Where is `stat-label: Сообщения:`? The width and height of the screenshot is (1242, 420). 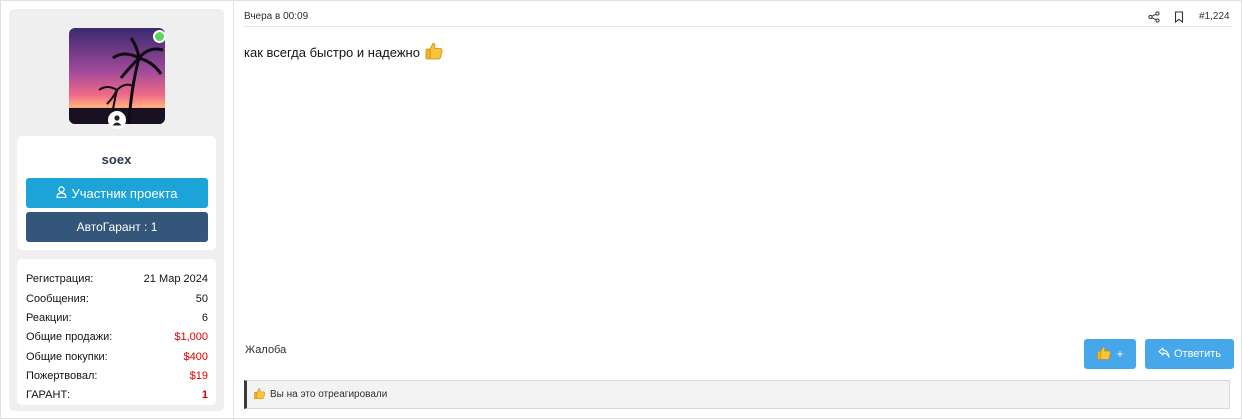 stat-label: Сообщения: is located at coordinates (57, 299).